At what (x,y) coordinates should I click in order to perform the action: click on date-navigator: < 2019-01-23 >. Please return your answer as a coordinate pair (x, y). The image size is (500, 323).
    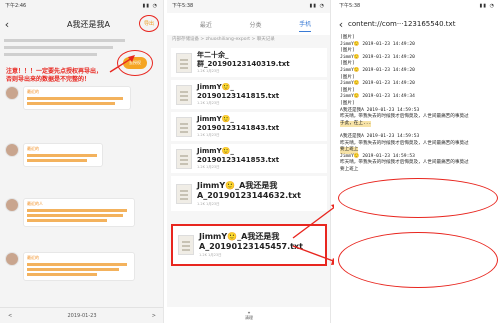
    Looking at the image, I should click on (81, 315).